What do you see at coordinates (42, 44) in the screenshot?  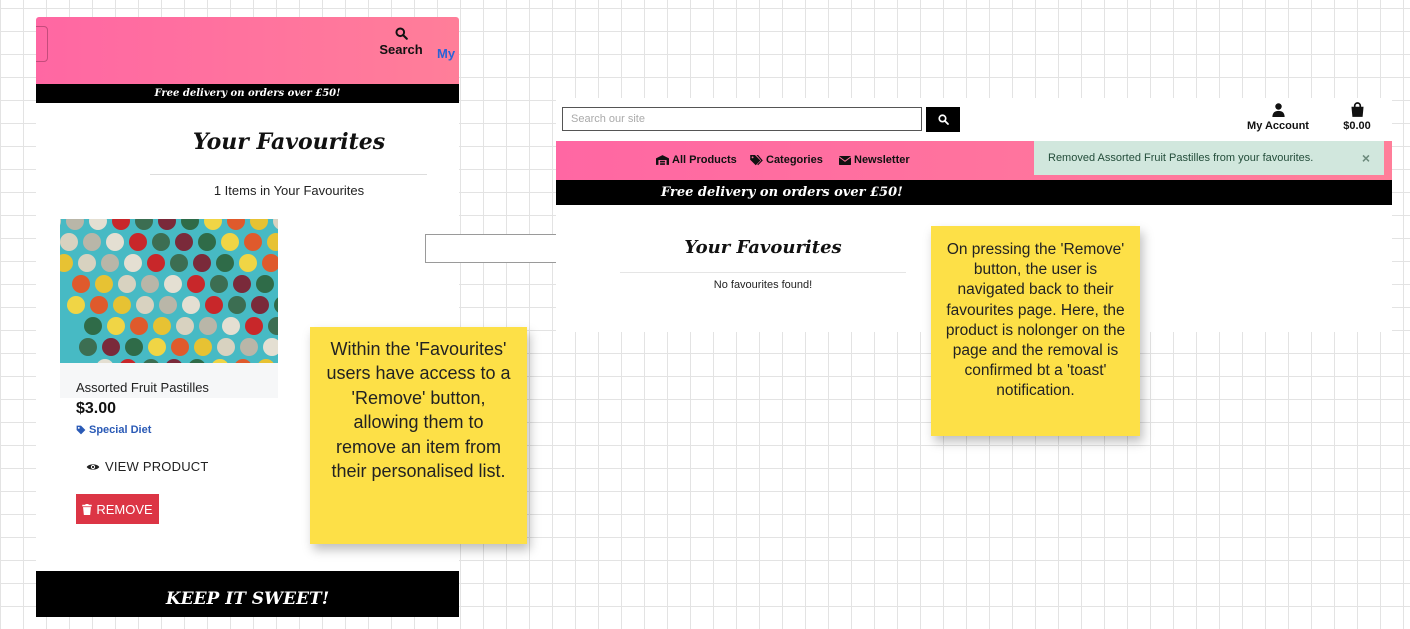 I see `menu-toggler-button` at bounding box center [42, 44].